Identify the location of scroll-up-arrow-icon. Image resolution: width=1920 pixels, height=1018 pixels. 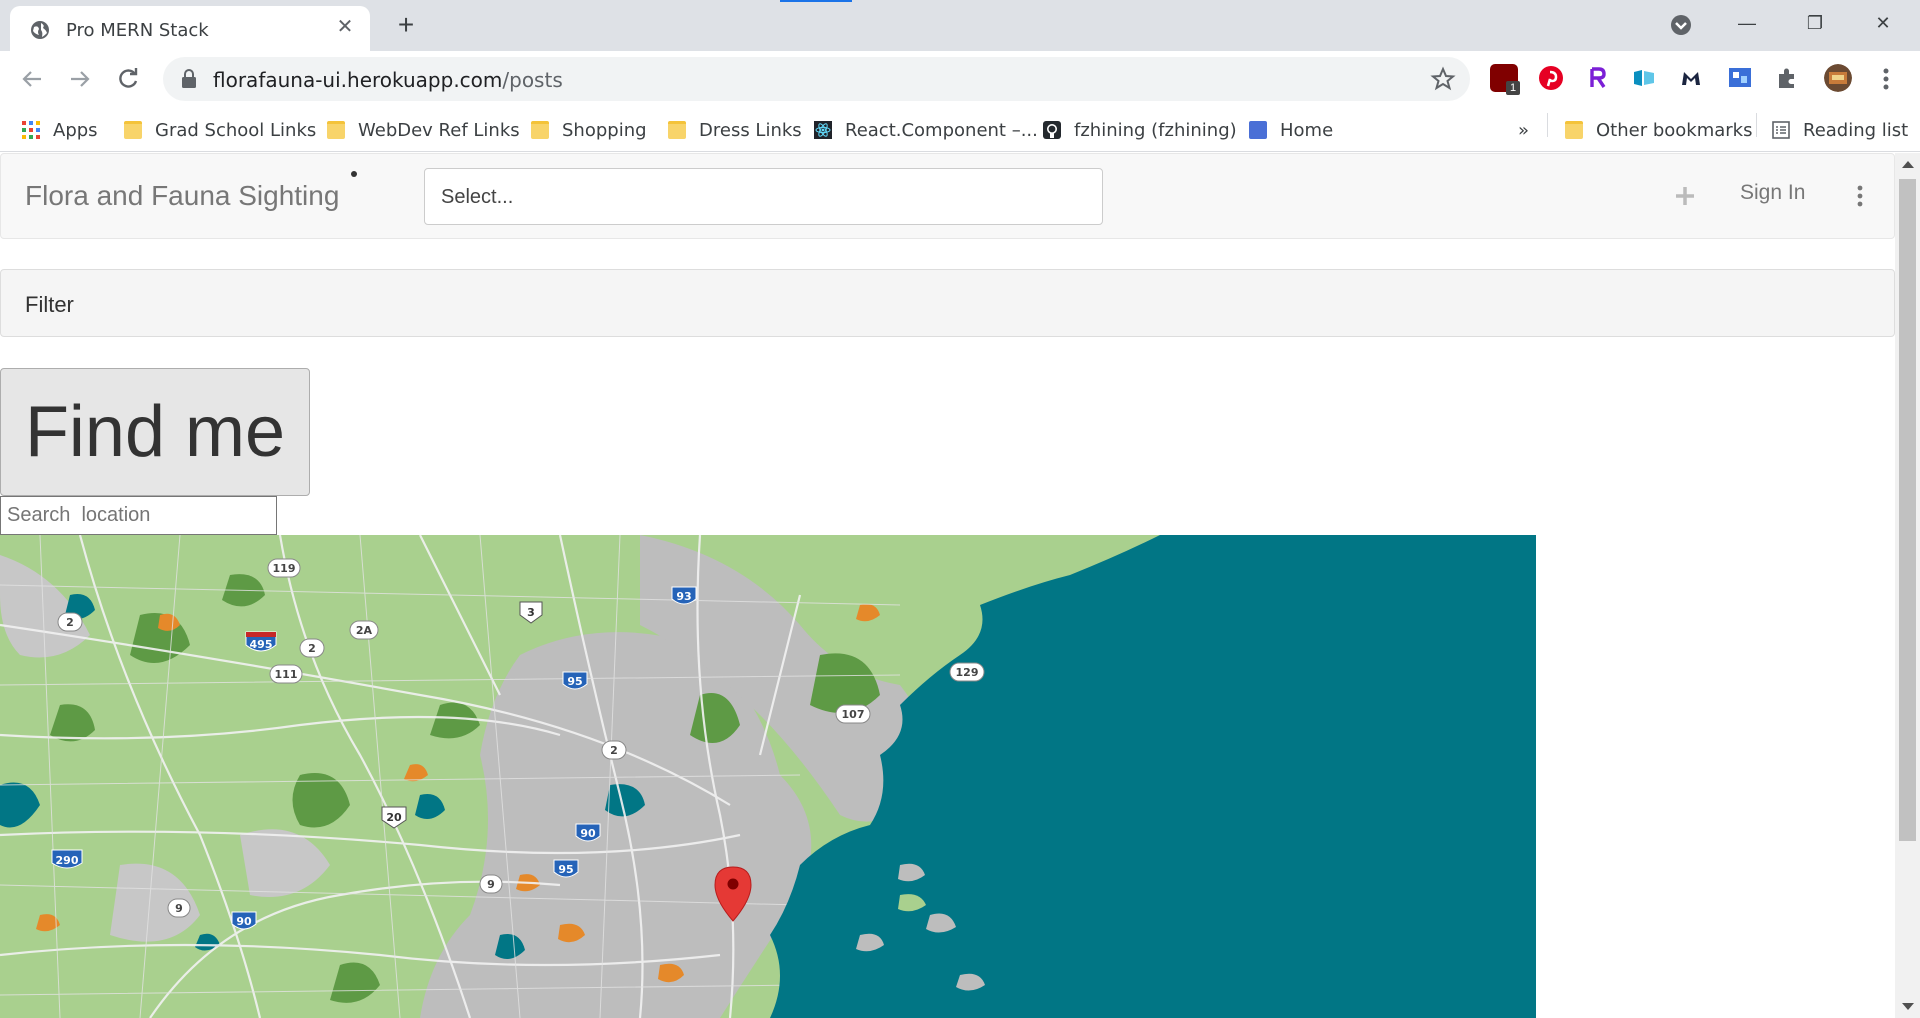
(1908, 164).